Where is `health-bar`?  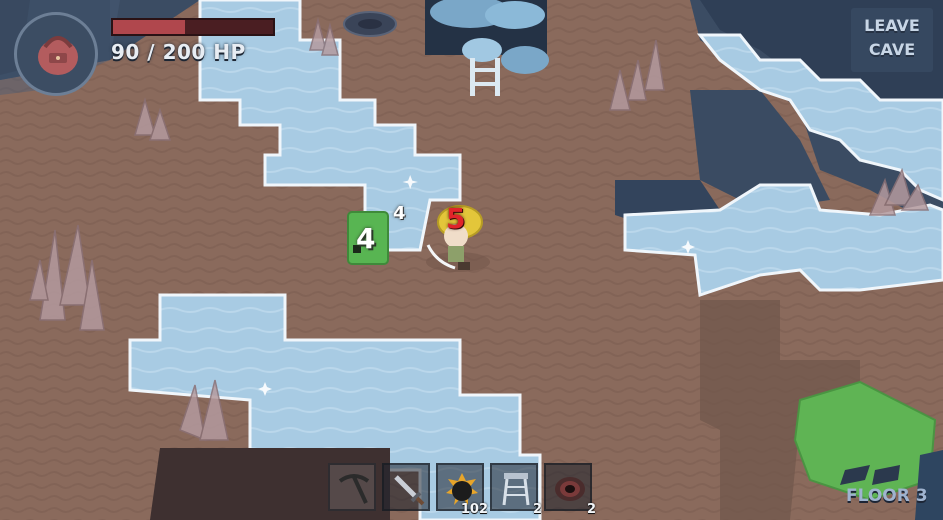
health-bar is located at coordinates (193, 27).